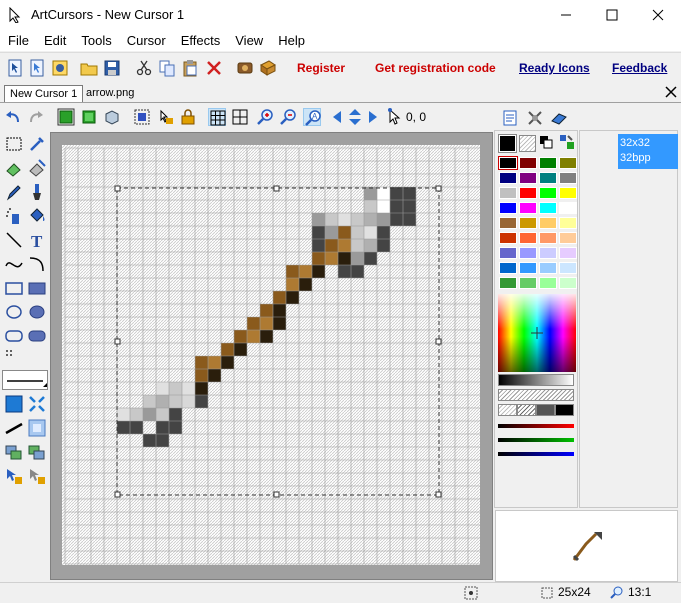 The image size is (681, 603). I want to click on eyedropper-icon, so click(37, 144).